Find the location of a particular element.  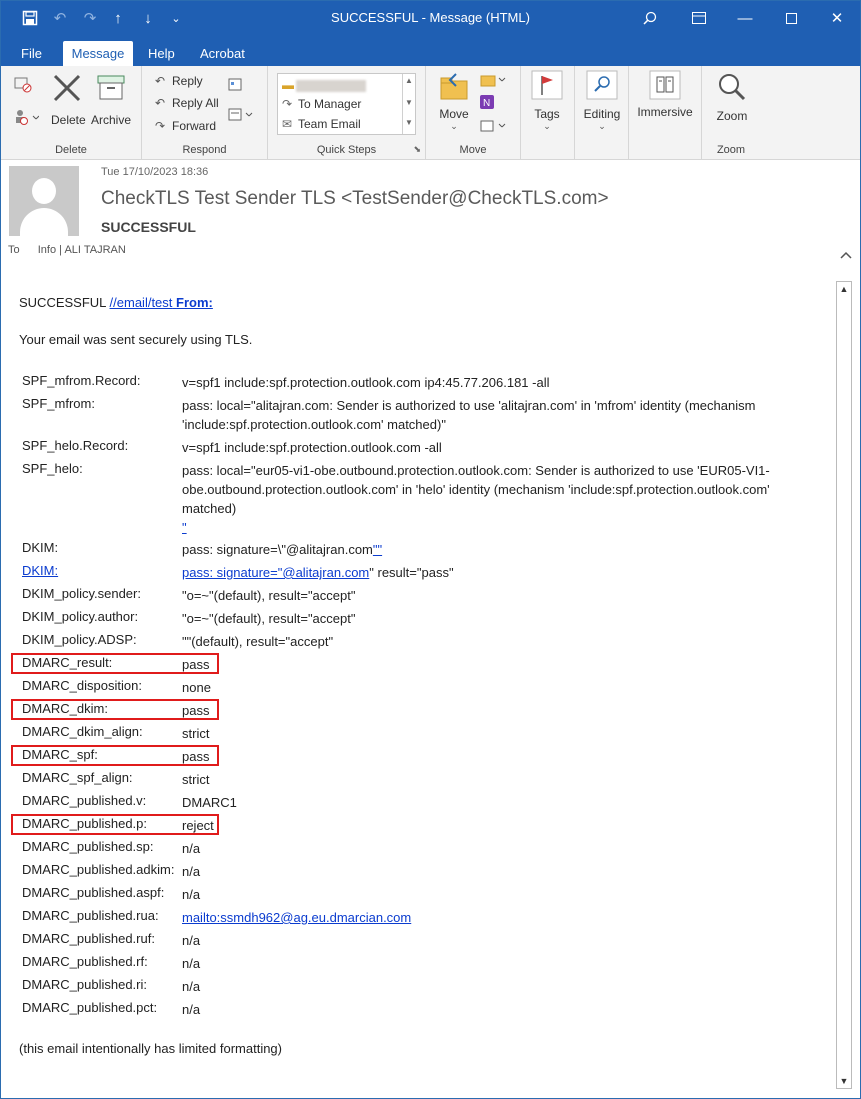

actions-icon is located at coordinates (493, 127).